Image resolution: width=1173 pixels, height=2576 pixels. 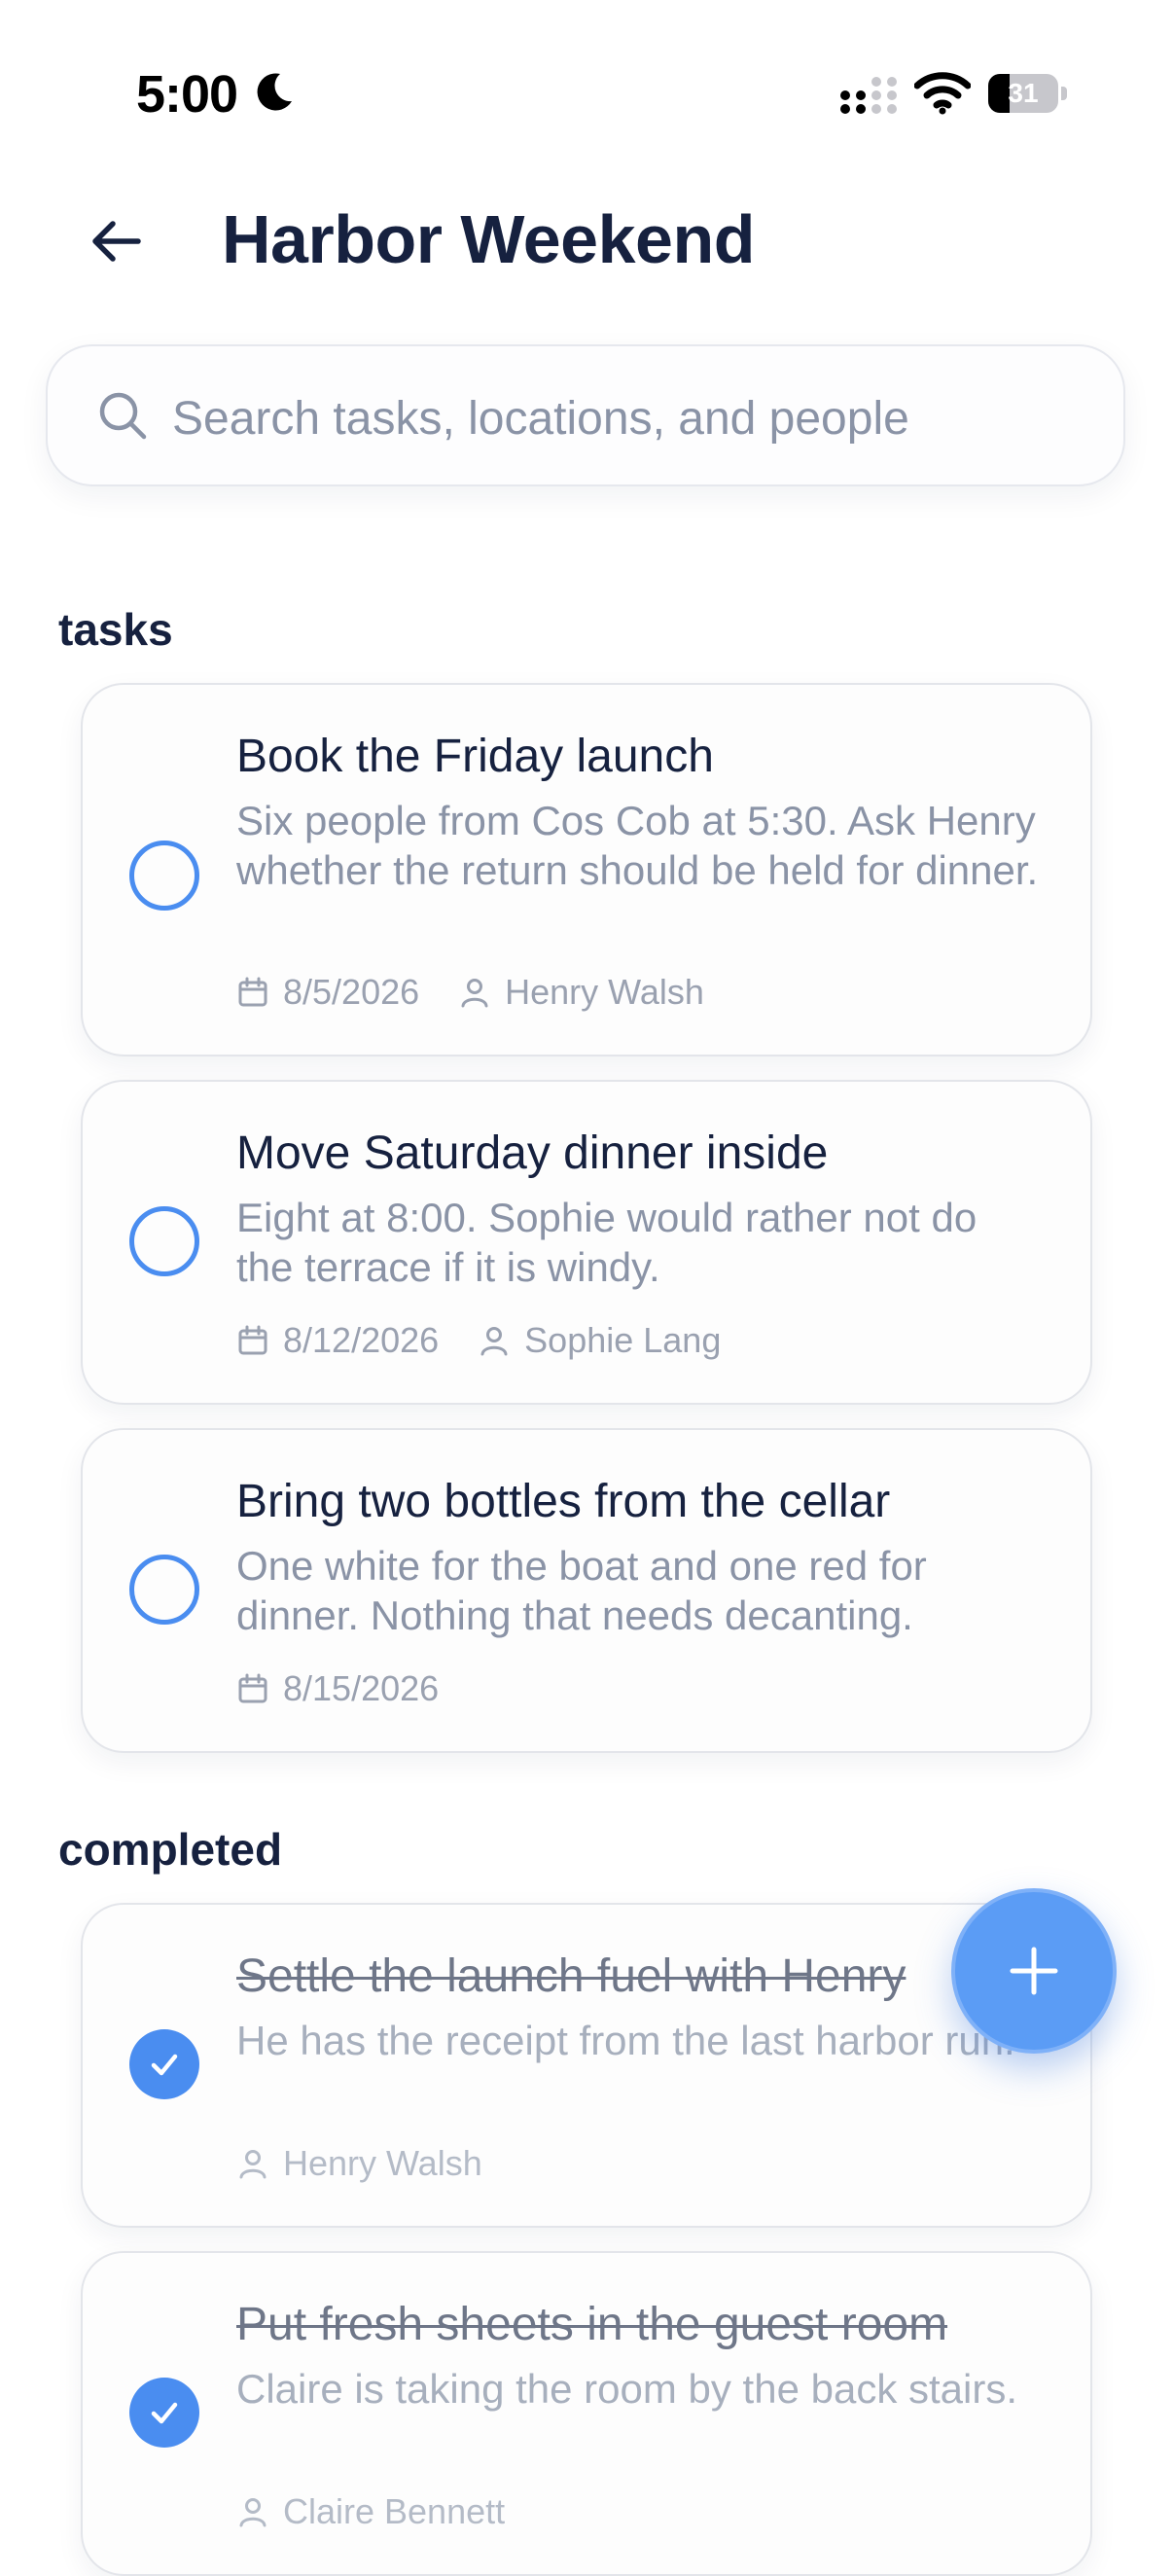 I want to click on plus-icon, so click(x=1034, y=1971).